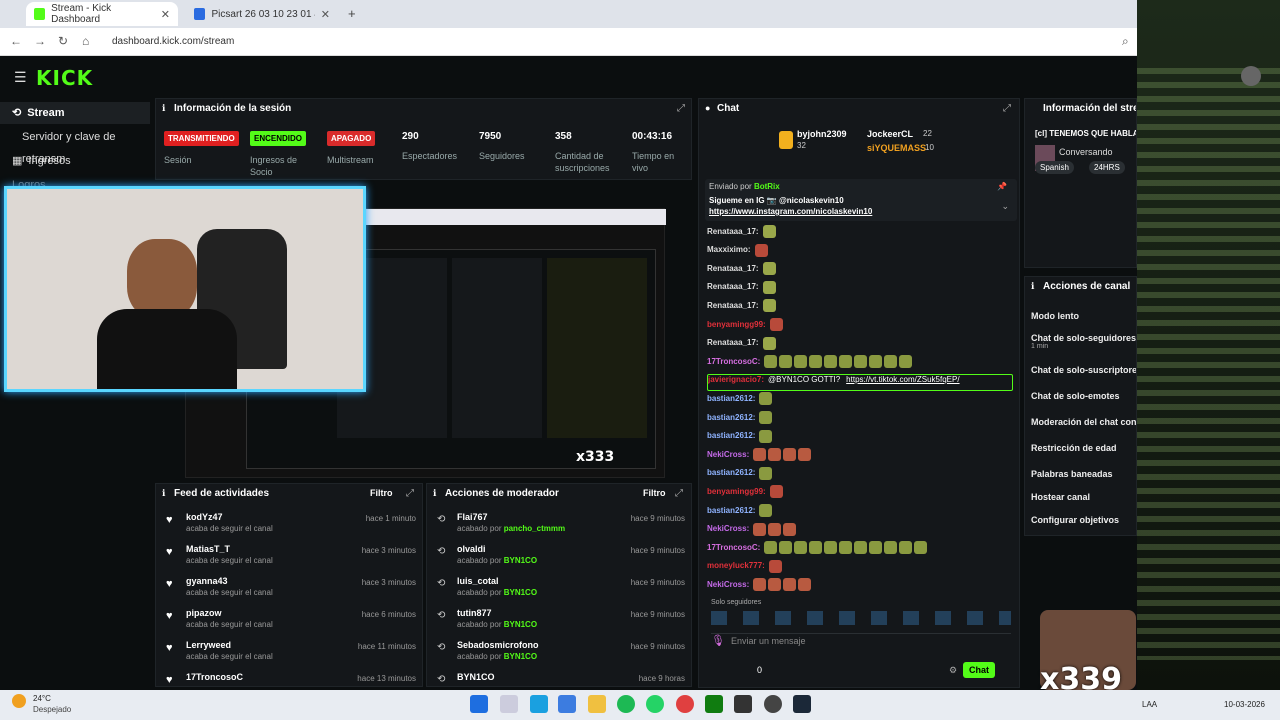 The width and height of the screenshot is (1280, 720). Describe the element at coordinates (953, 670) in the screenshot. I see `gear-icon: ⚙` at that location.